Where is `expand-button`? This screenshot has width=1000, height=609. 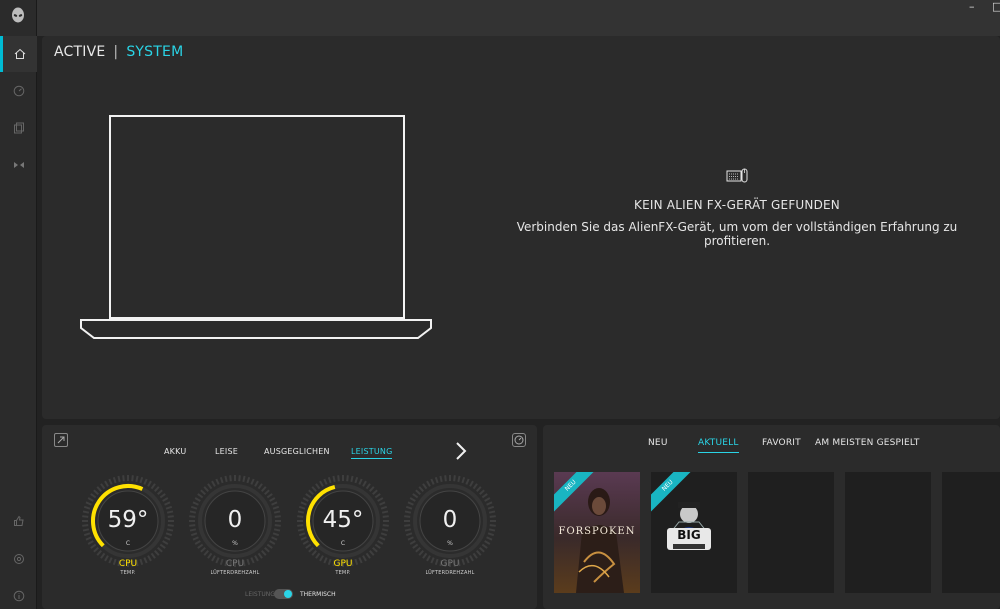 expand-button is located at coordinates (61, 440).